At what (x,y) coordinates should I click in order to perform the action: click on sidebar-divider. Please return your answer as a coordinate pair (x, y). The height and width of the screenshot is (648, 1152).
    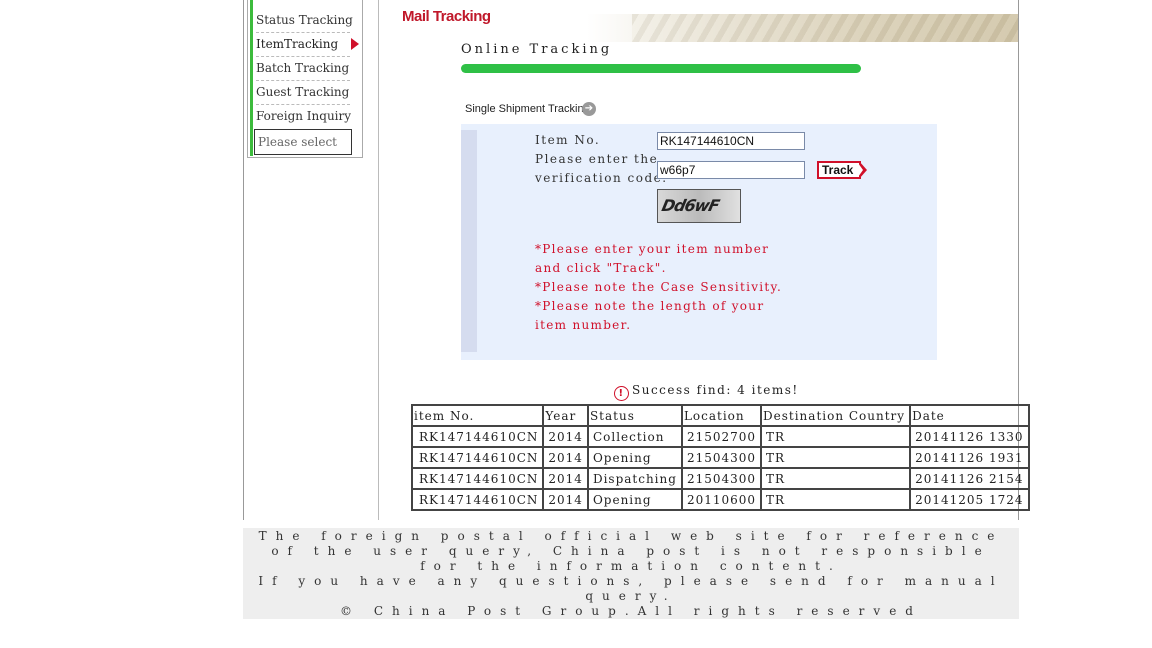
    Looking at the image, I should click on (378, 260).